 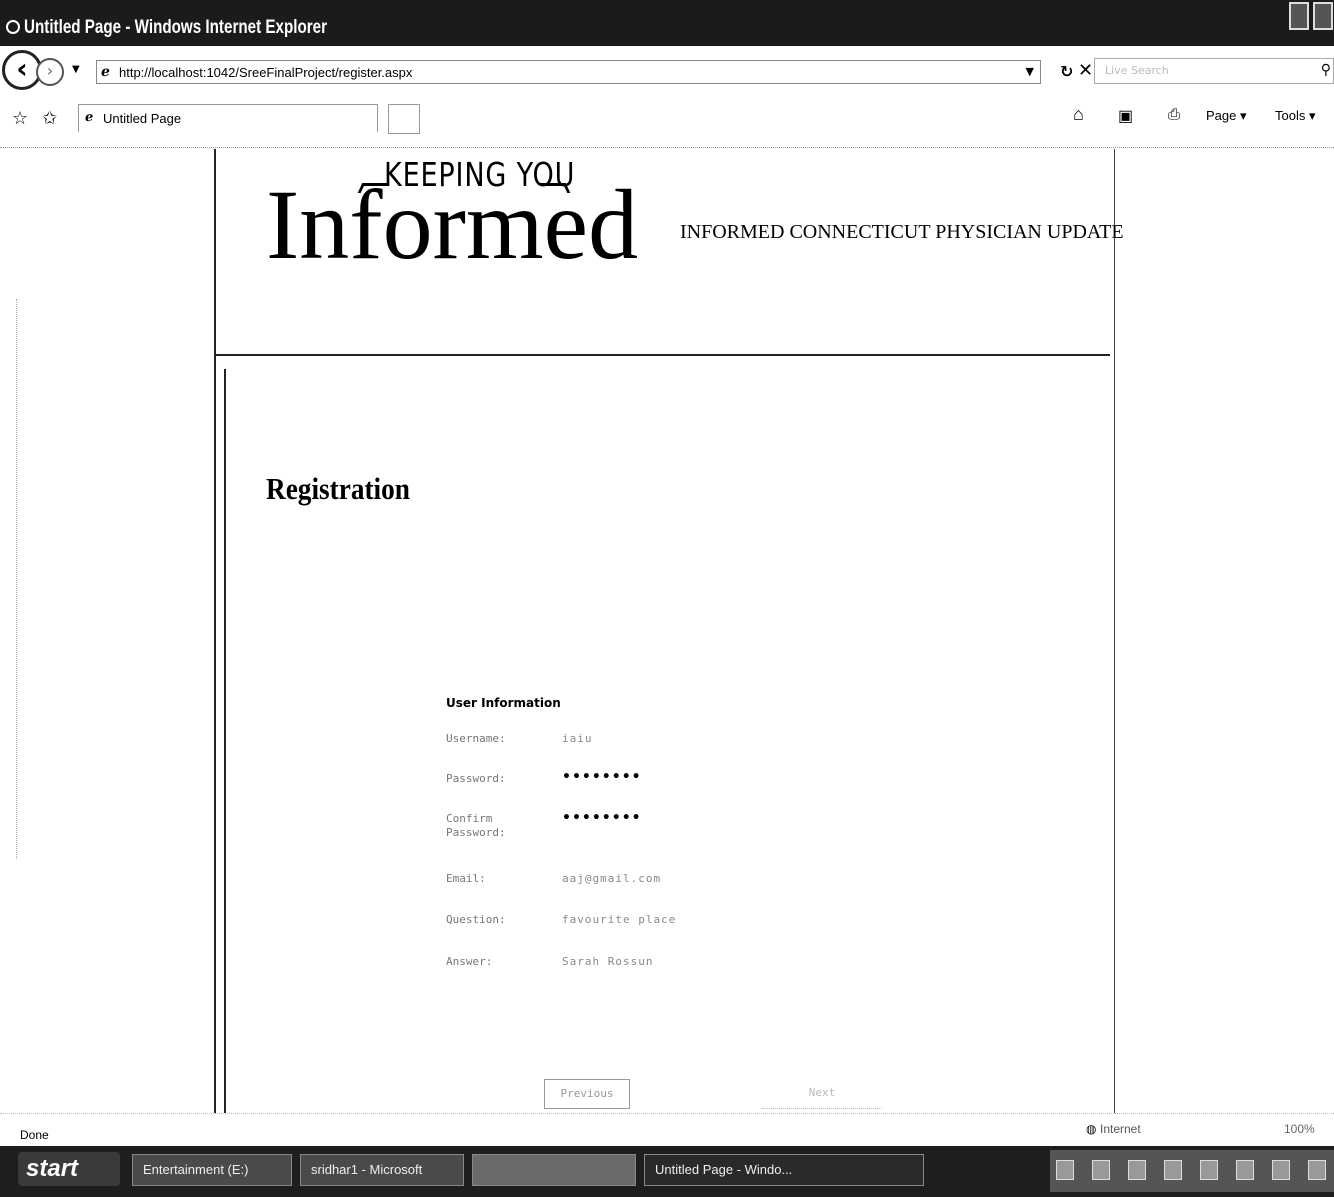 I want to click on new-tab-button, so click(x=404, y=119).